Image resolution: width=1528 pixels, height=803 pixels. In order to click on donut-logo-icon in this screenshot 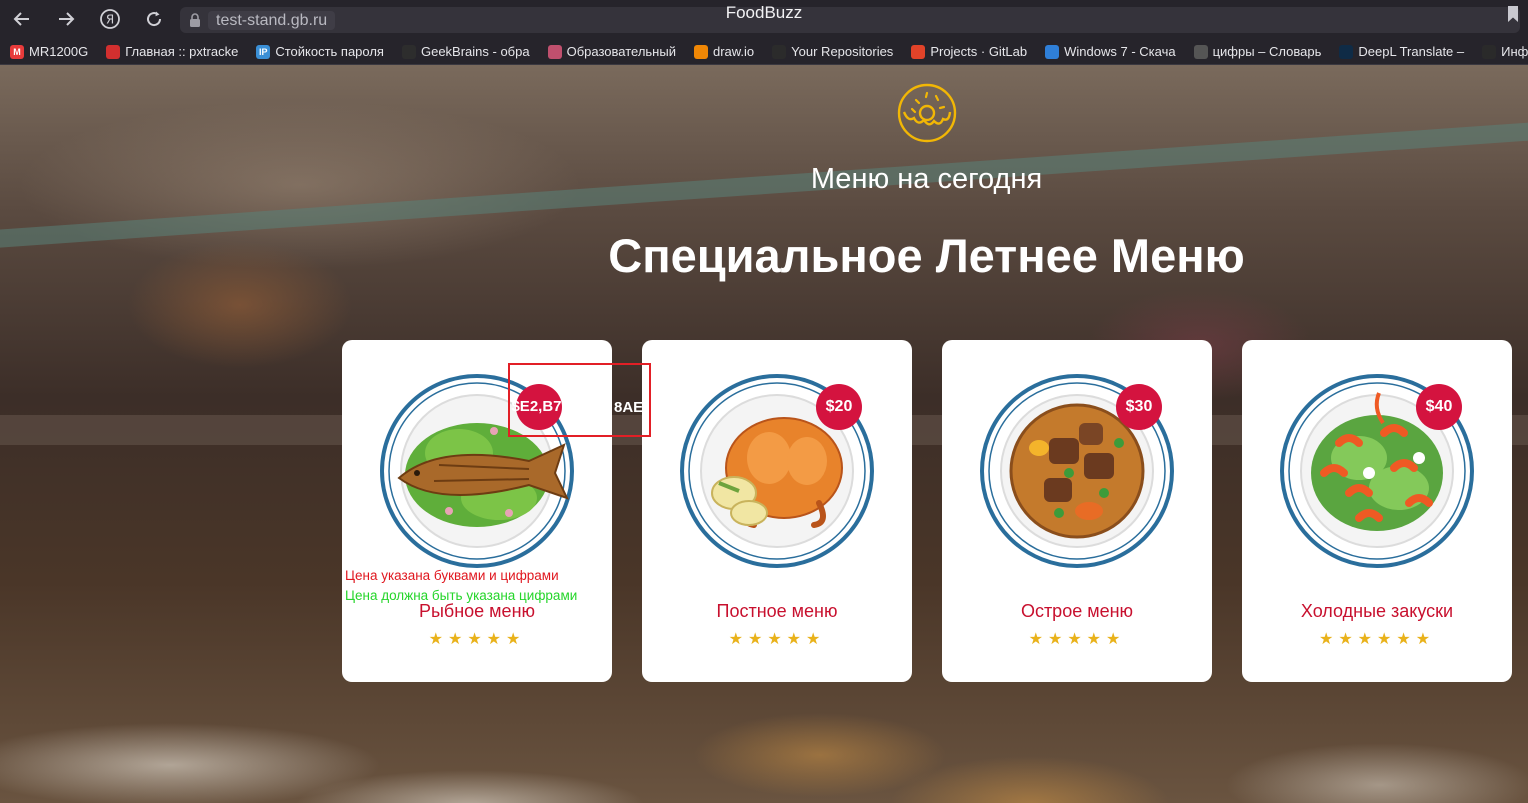, I will do `click(927, 113)`.